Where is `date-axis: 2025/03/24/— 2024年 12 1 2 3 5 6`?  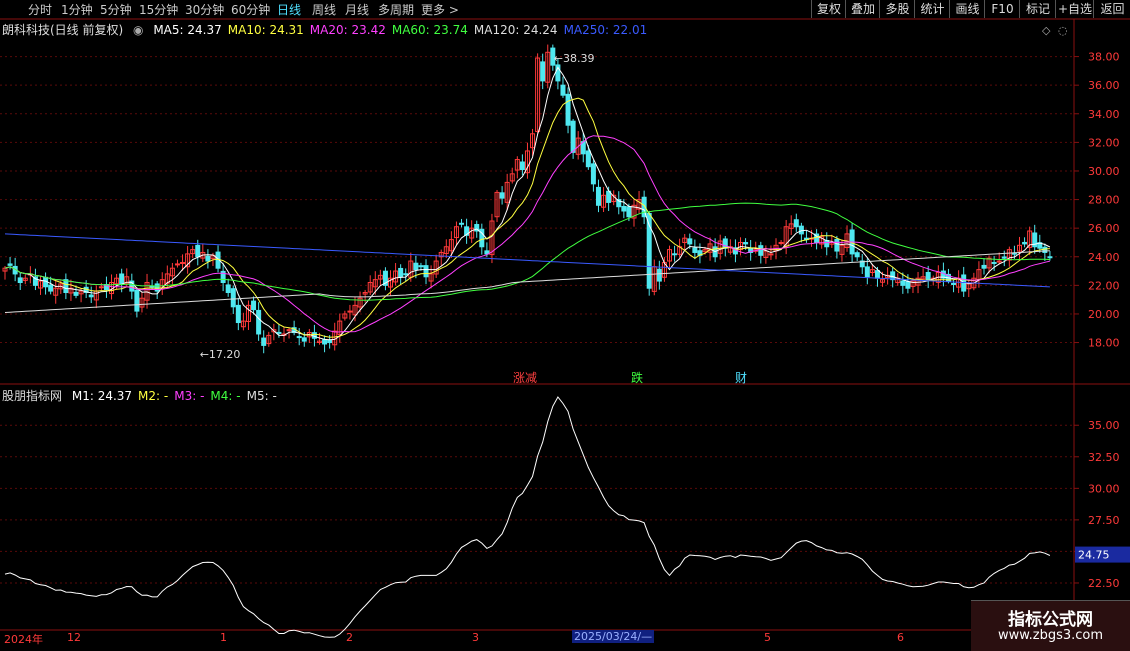
date-axis: 2025/03/24/— 2024年 12 1 2 3 5 6 is located at coordinates (485, 639).